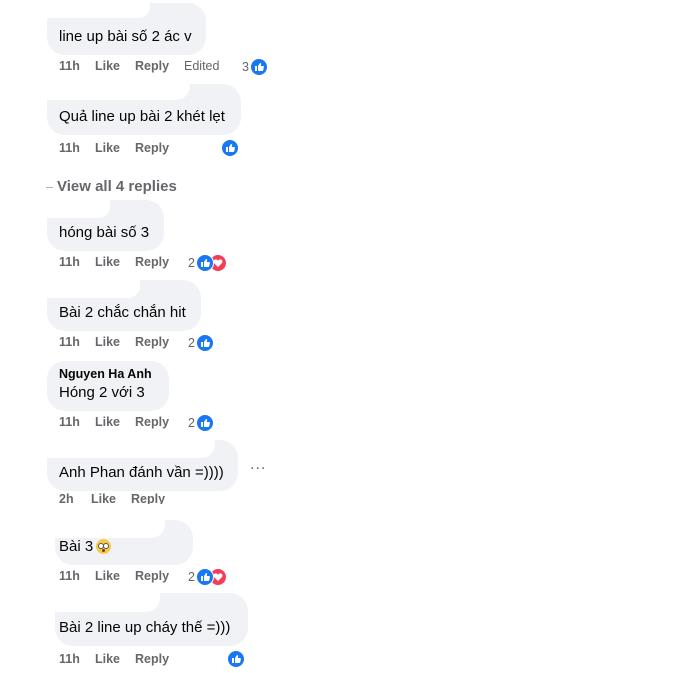  What do you see at coordinates (104, 546) in the screenshot?
I see `flushed-face-emoji-icon` at bounding box center [104, 546].